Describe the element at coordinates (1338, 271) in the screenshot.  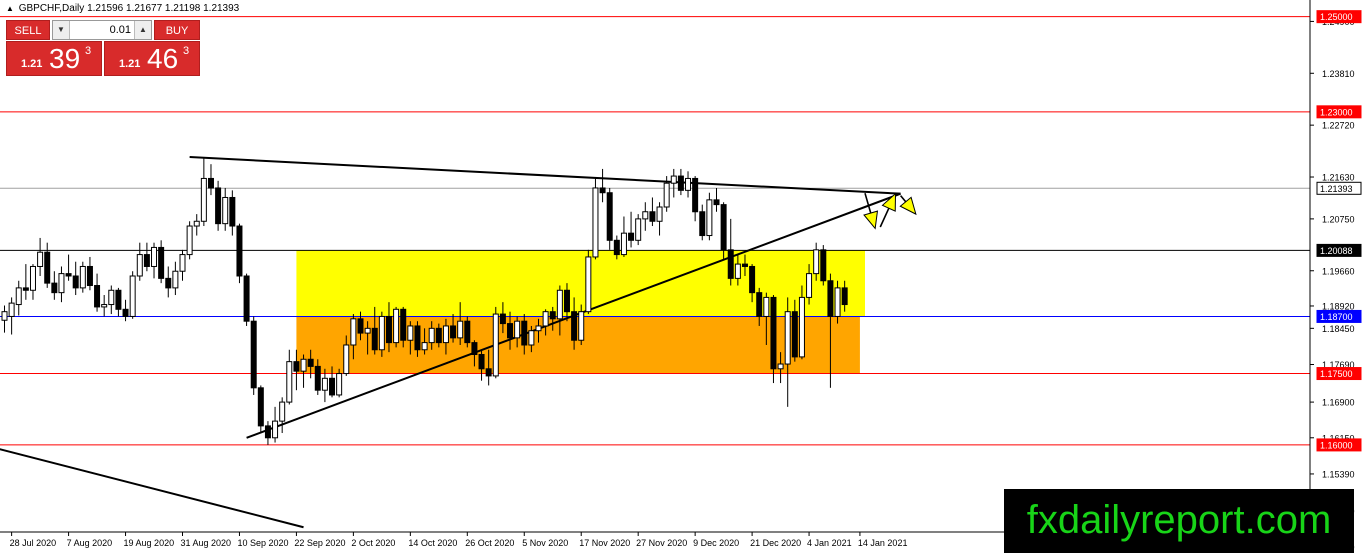
I see `y-tick-label: 1.19660` at that location.